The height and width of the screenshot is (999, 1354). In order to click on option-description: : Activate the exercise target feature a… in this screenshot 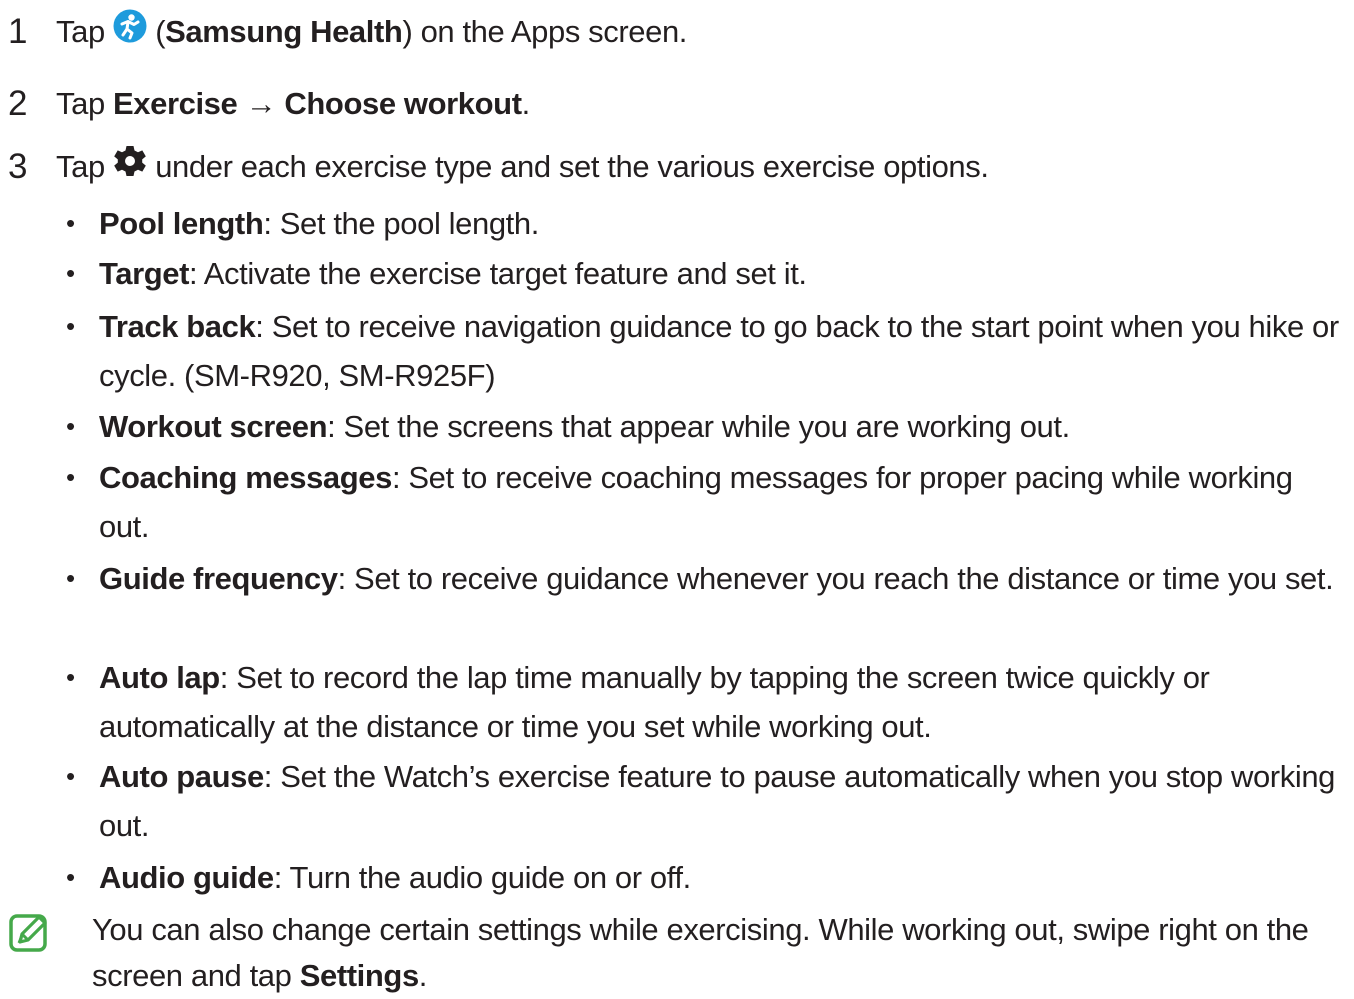, I will do `click(498, 273)`.